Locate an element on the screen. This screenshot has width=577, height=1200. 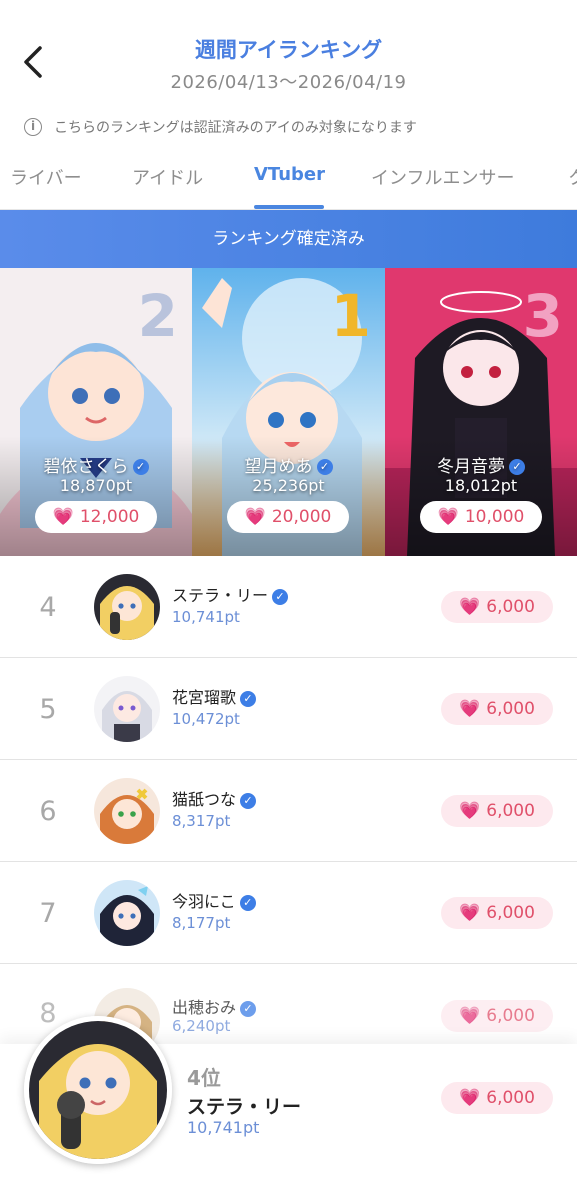
ranking-row: 4 ステラ・リー ✓ 10,741pt 💗 6,000 is located at coordinates (288, 607).